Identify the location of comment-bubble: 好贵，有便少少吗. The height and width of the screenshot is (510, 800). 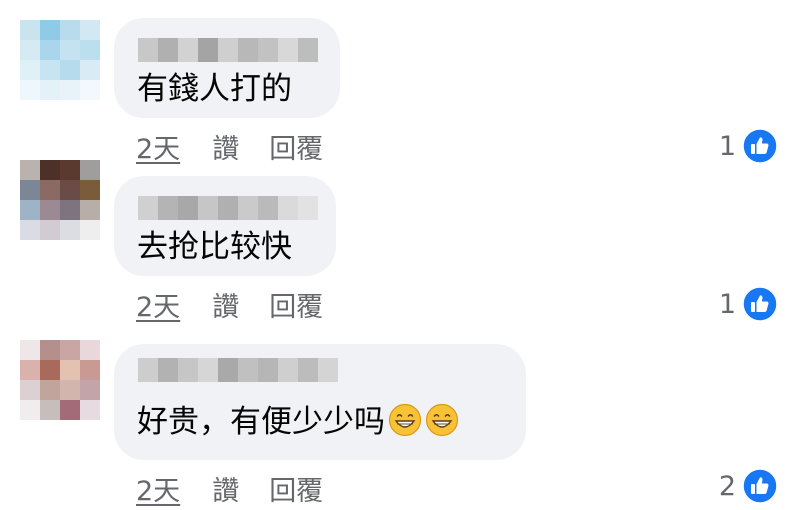
(320, 402).